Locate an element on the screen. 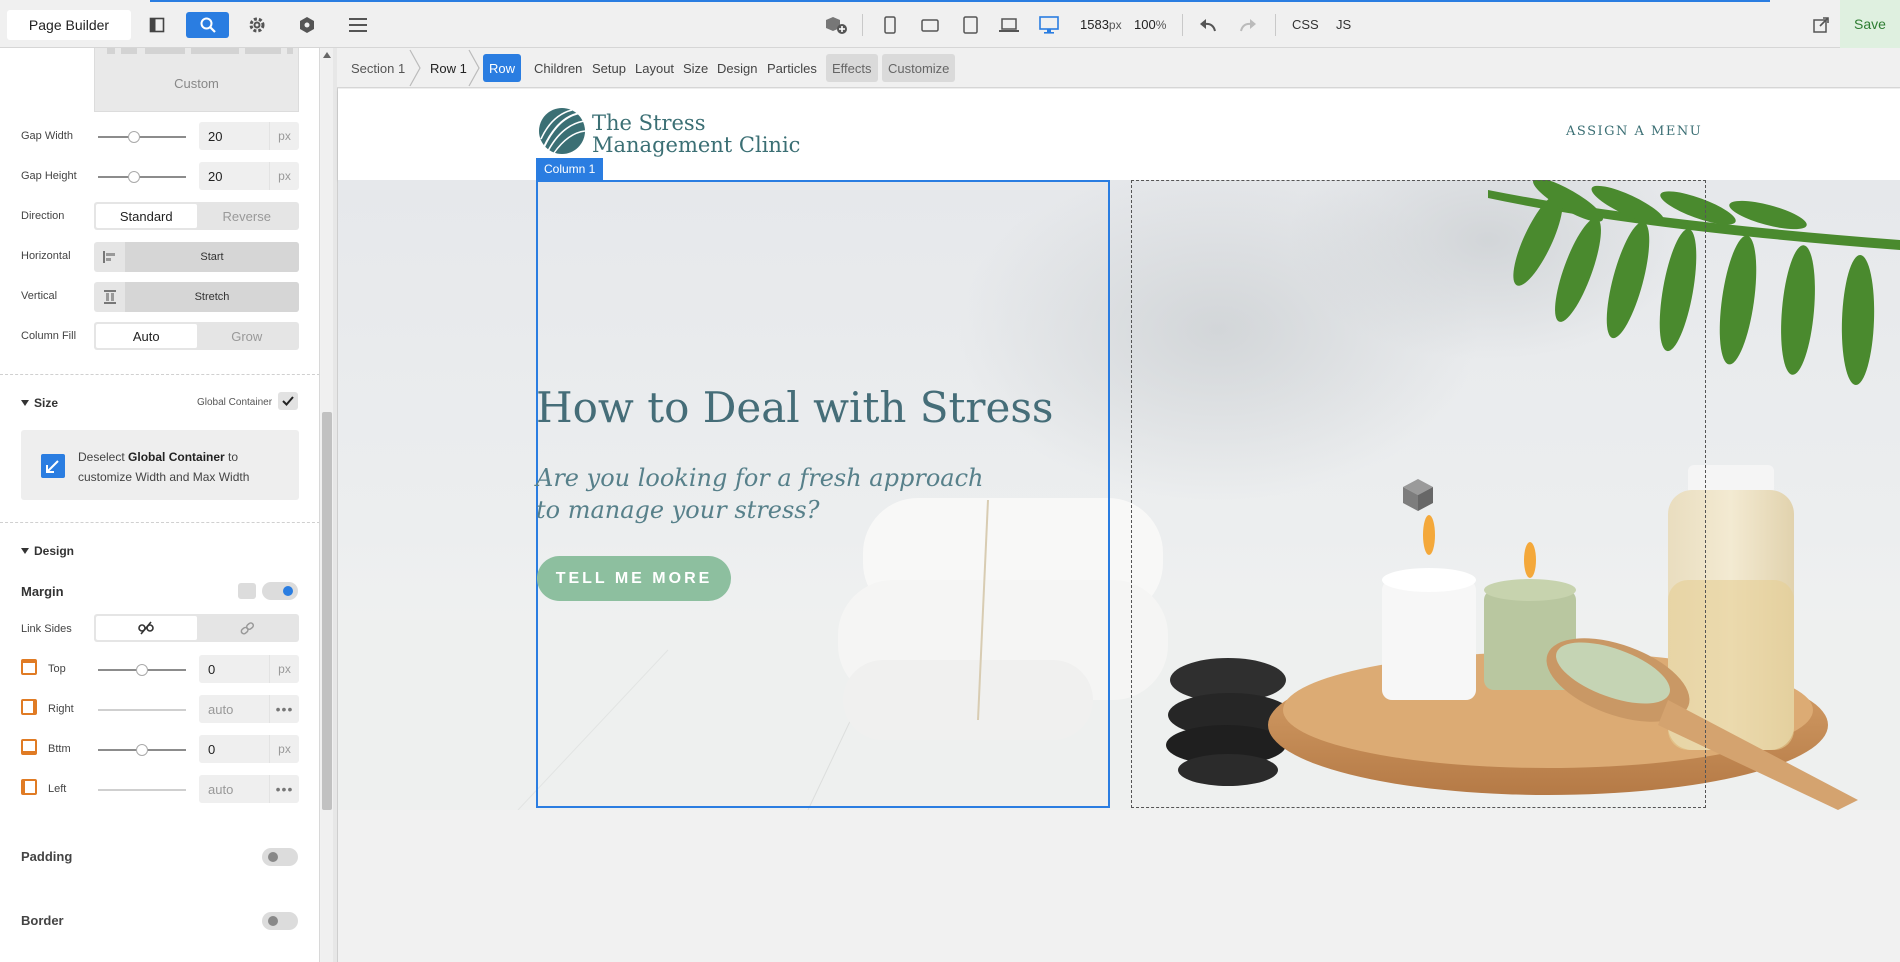  column-1-label: Column 1 is located at coordinates (570, 169).